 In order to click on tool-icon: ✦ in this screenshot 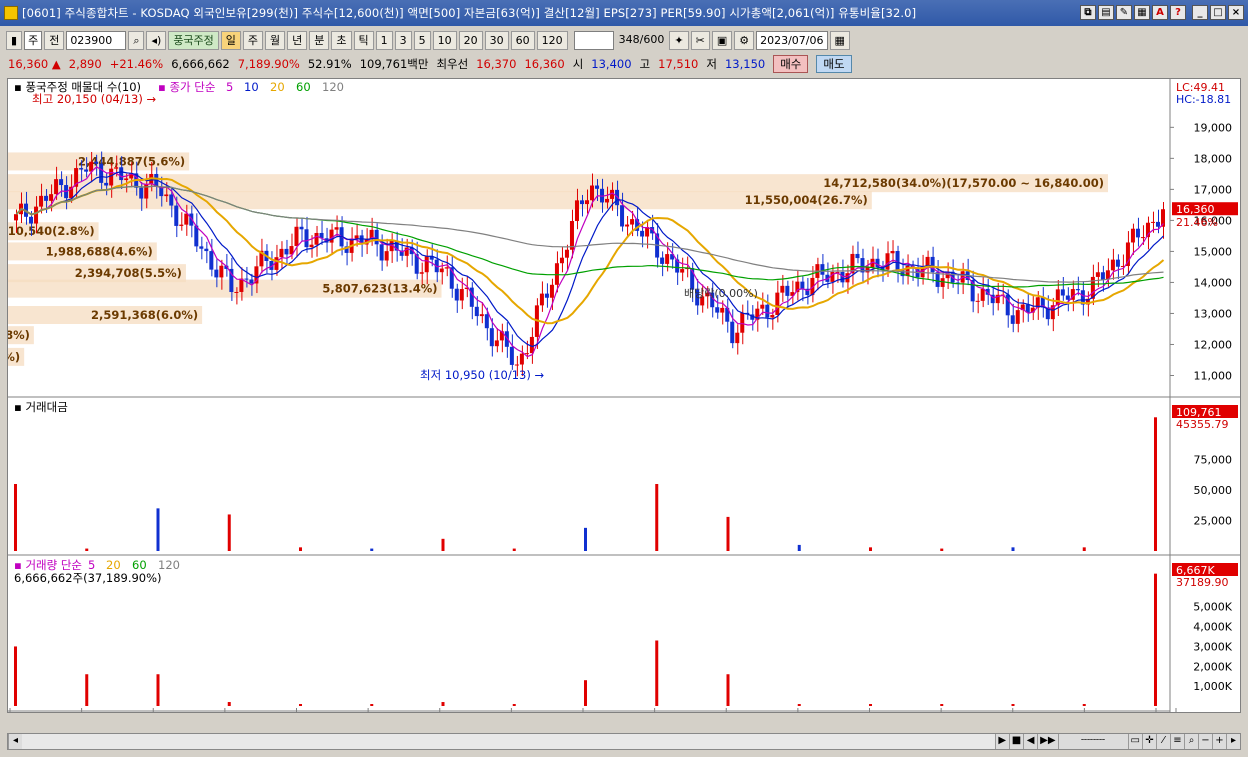, I will do `click(679, 40)`.